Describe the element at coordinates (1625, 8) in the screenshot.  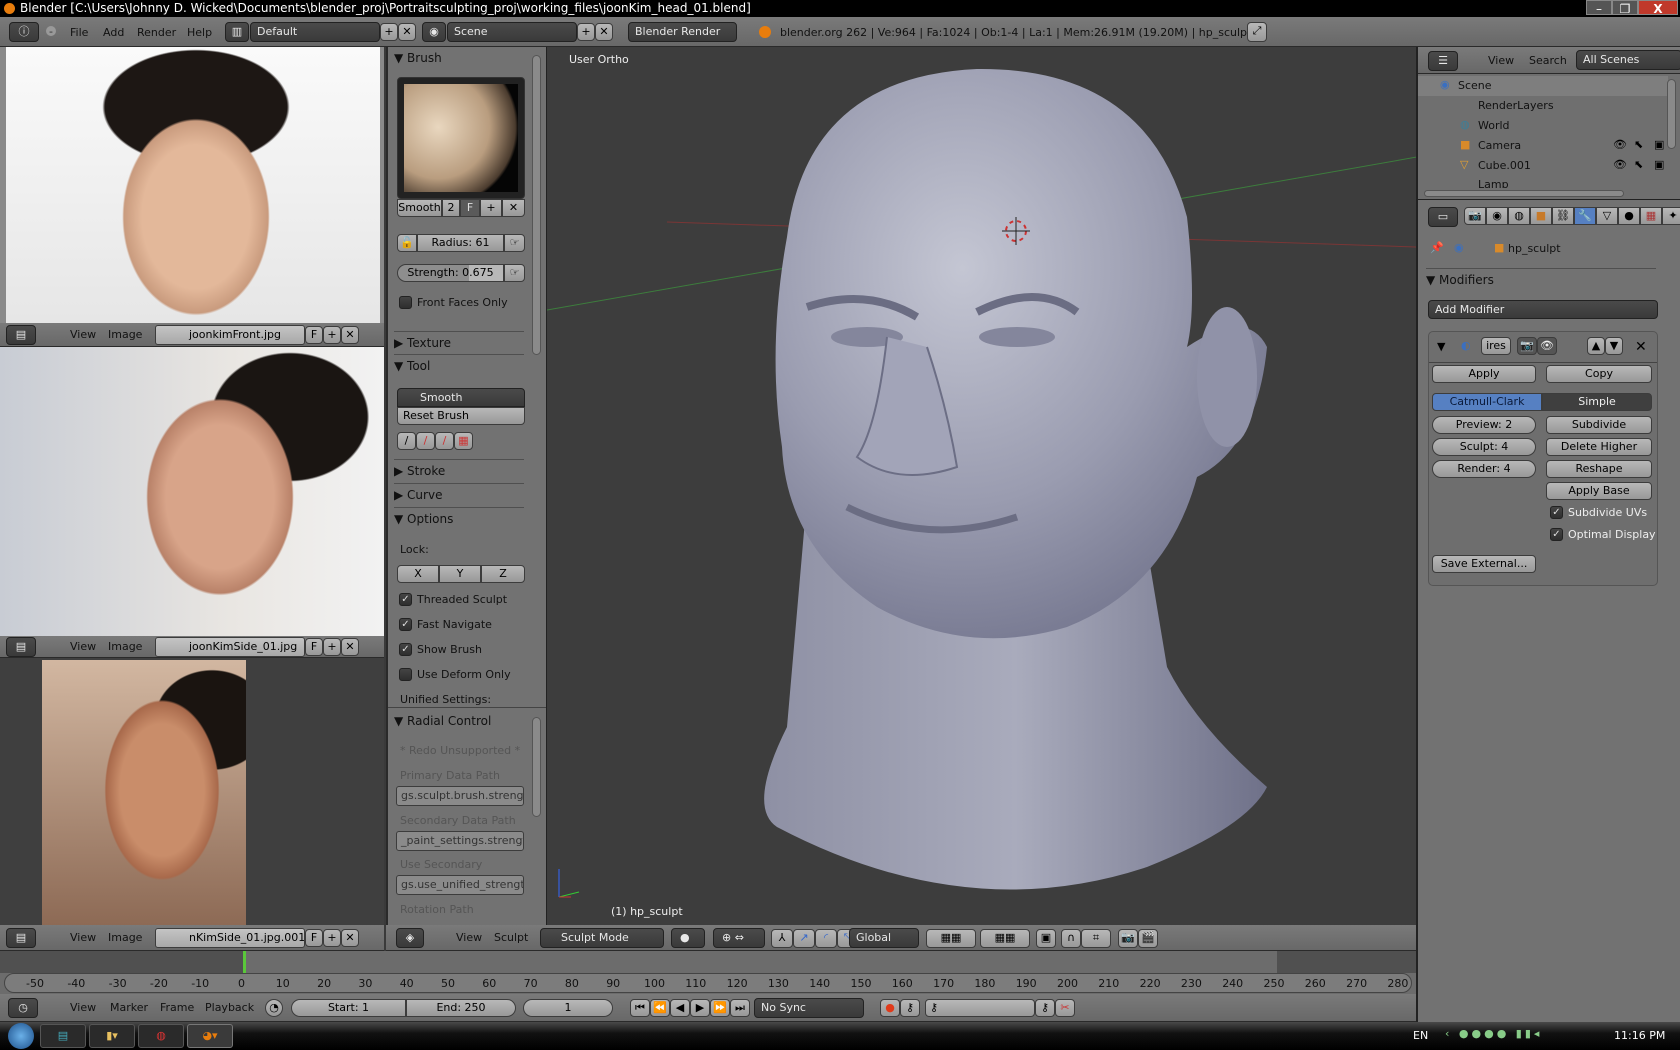
I see `maximize-button: ❐` at that location.